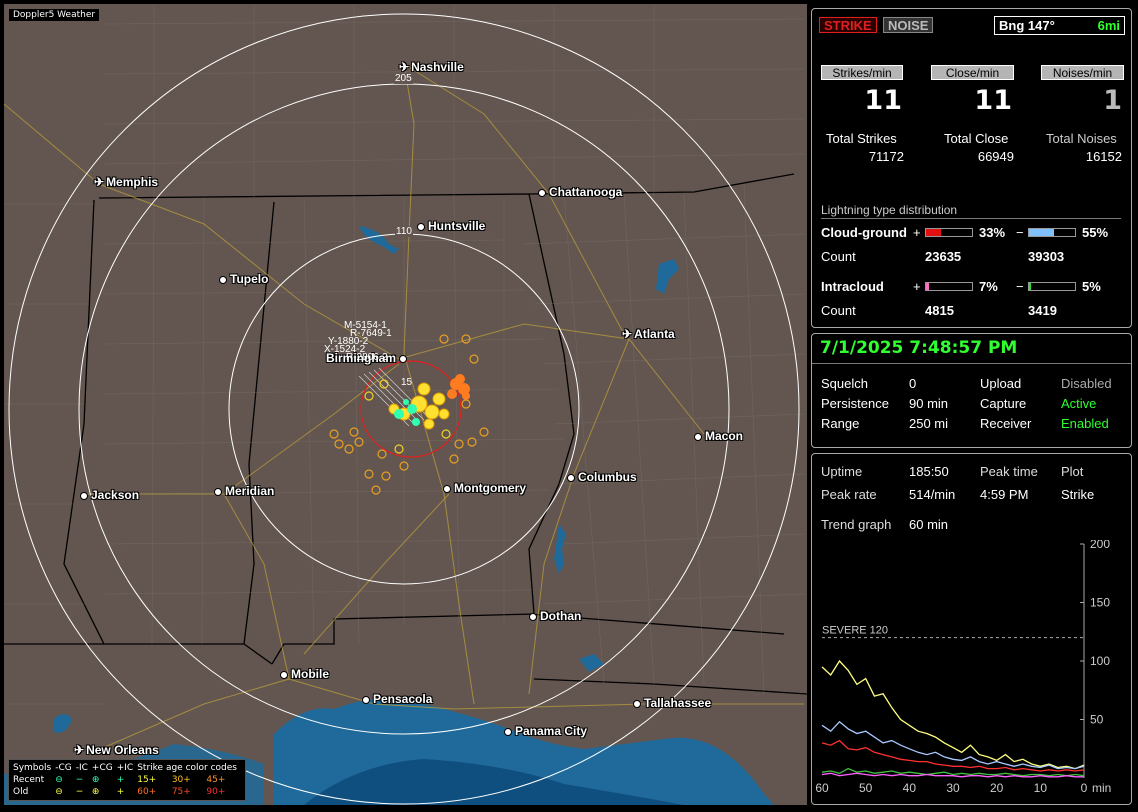 This screenshot has height=812, width=1138. I want to click on legend-col: -IC, so click(81, 768).